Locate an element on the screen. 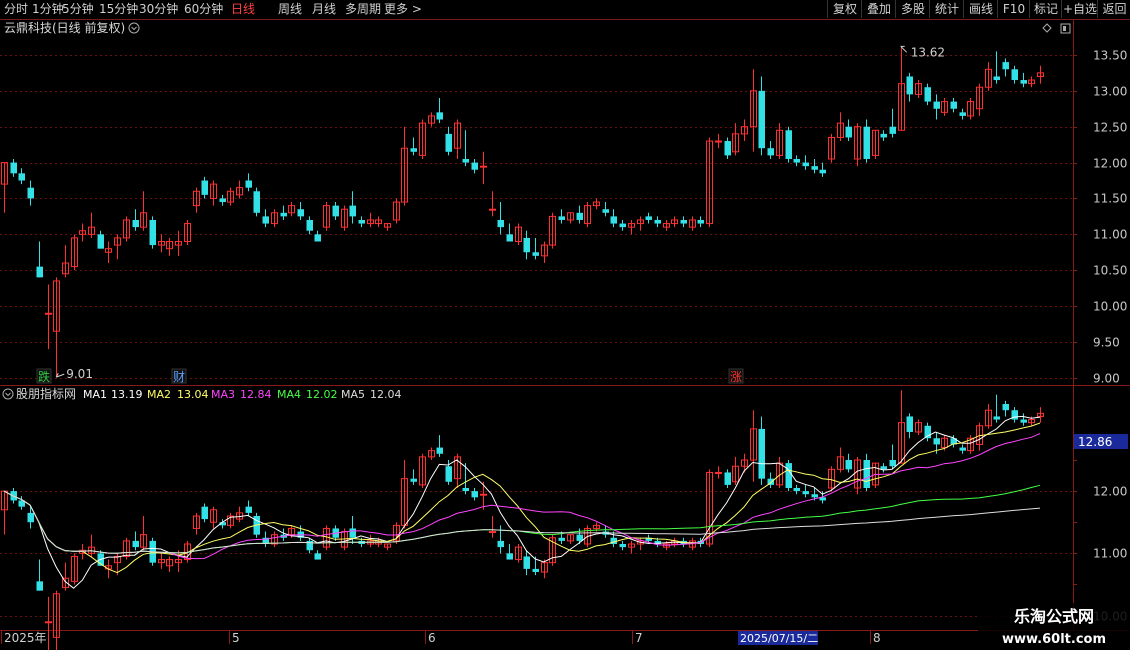  price-axis-label: 11.00 is located at coordinates (1110, 235).